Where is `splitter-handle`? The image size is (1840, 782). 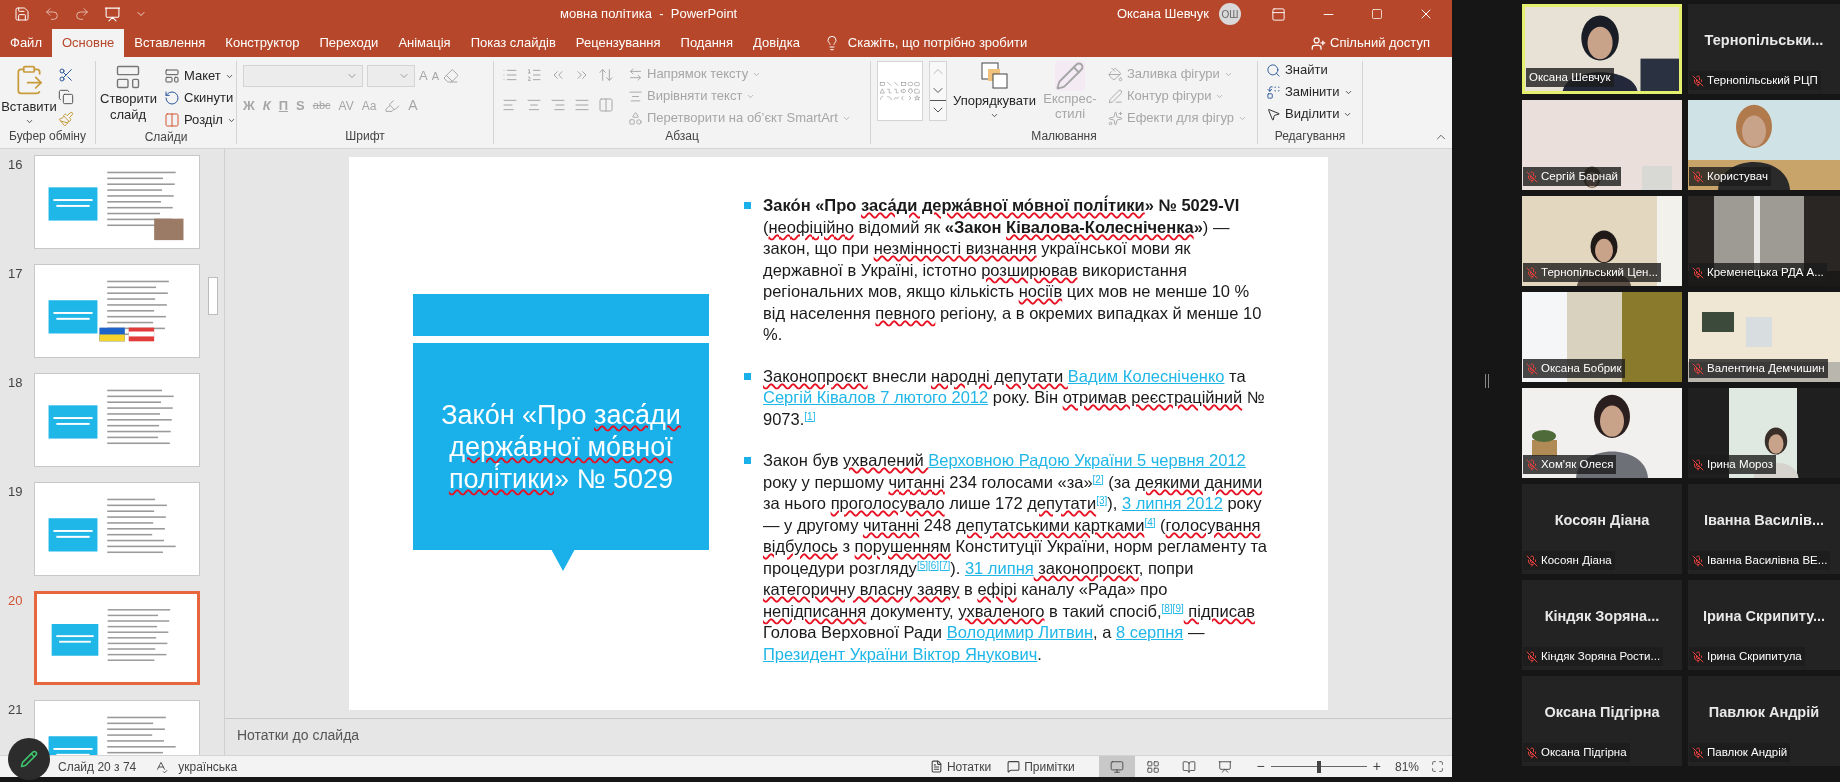
splitter-handle is located at coordinates (1487, 381).